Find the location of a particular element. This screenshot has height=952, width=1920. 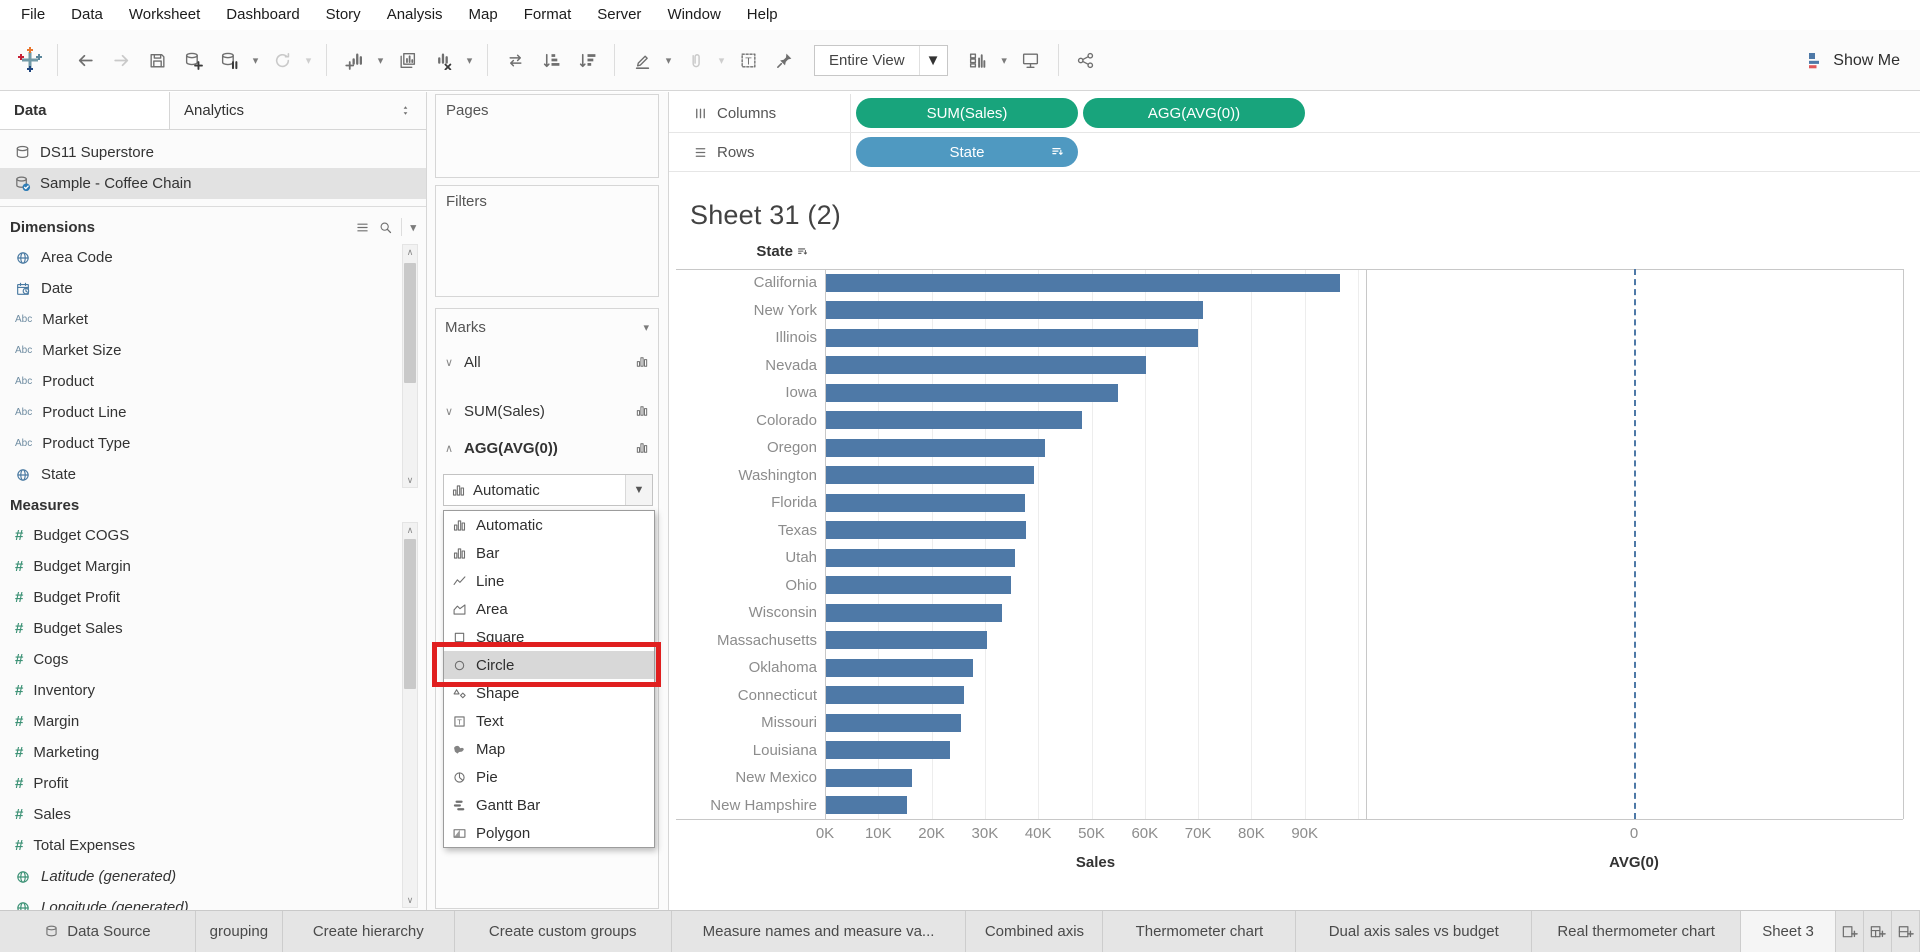

row-label-washington: Washington is located at coordinates (743, 476).